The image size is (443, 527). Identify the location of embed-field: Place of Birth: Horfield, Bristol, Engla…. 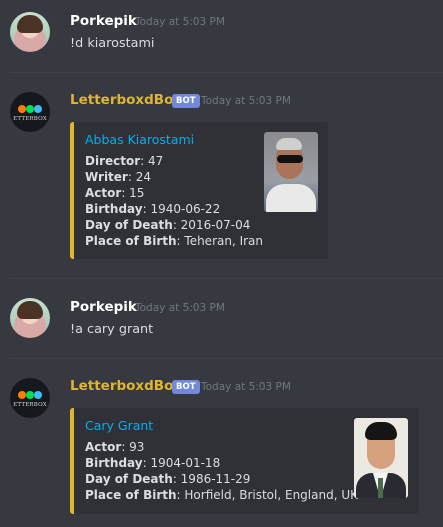
(221, 495).